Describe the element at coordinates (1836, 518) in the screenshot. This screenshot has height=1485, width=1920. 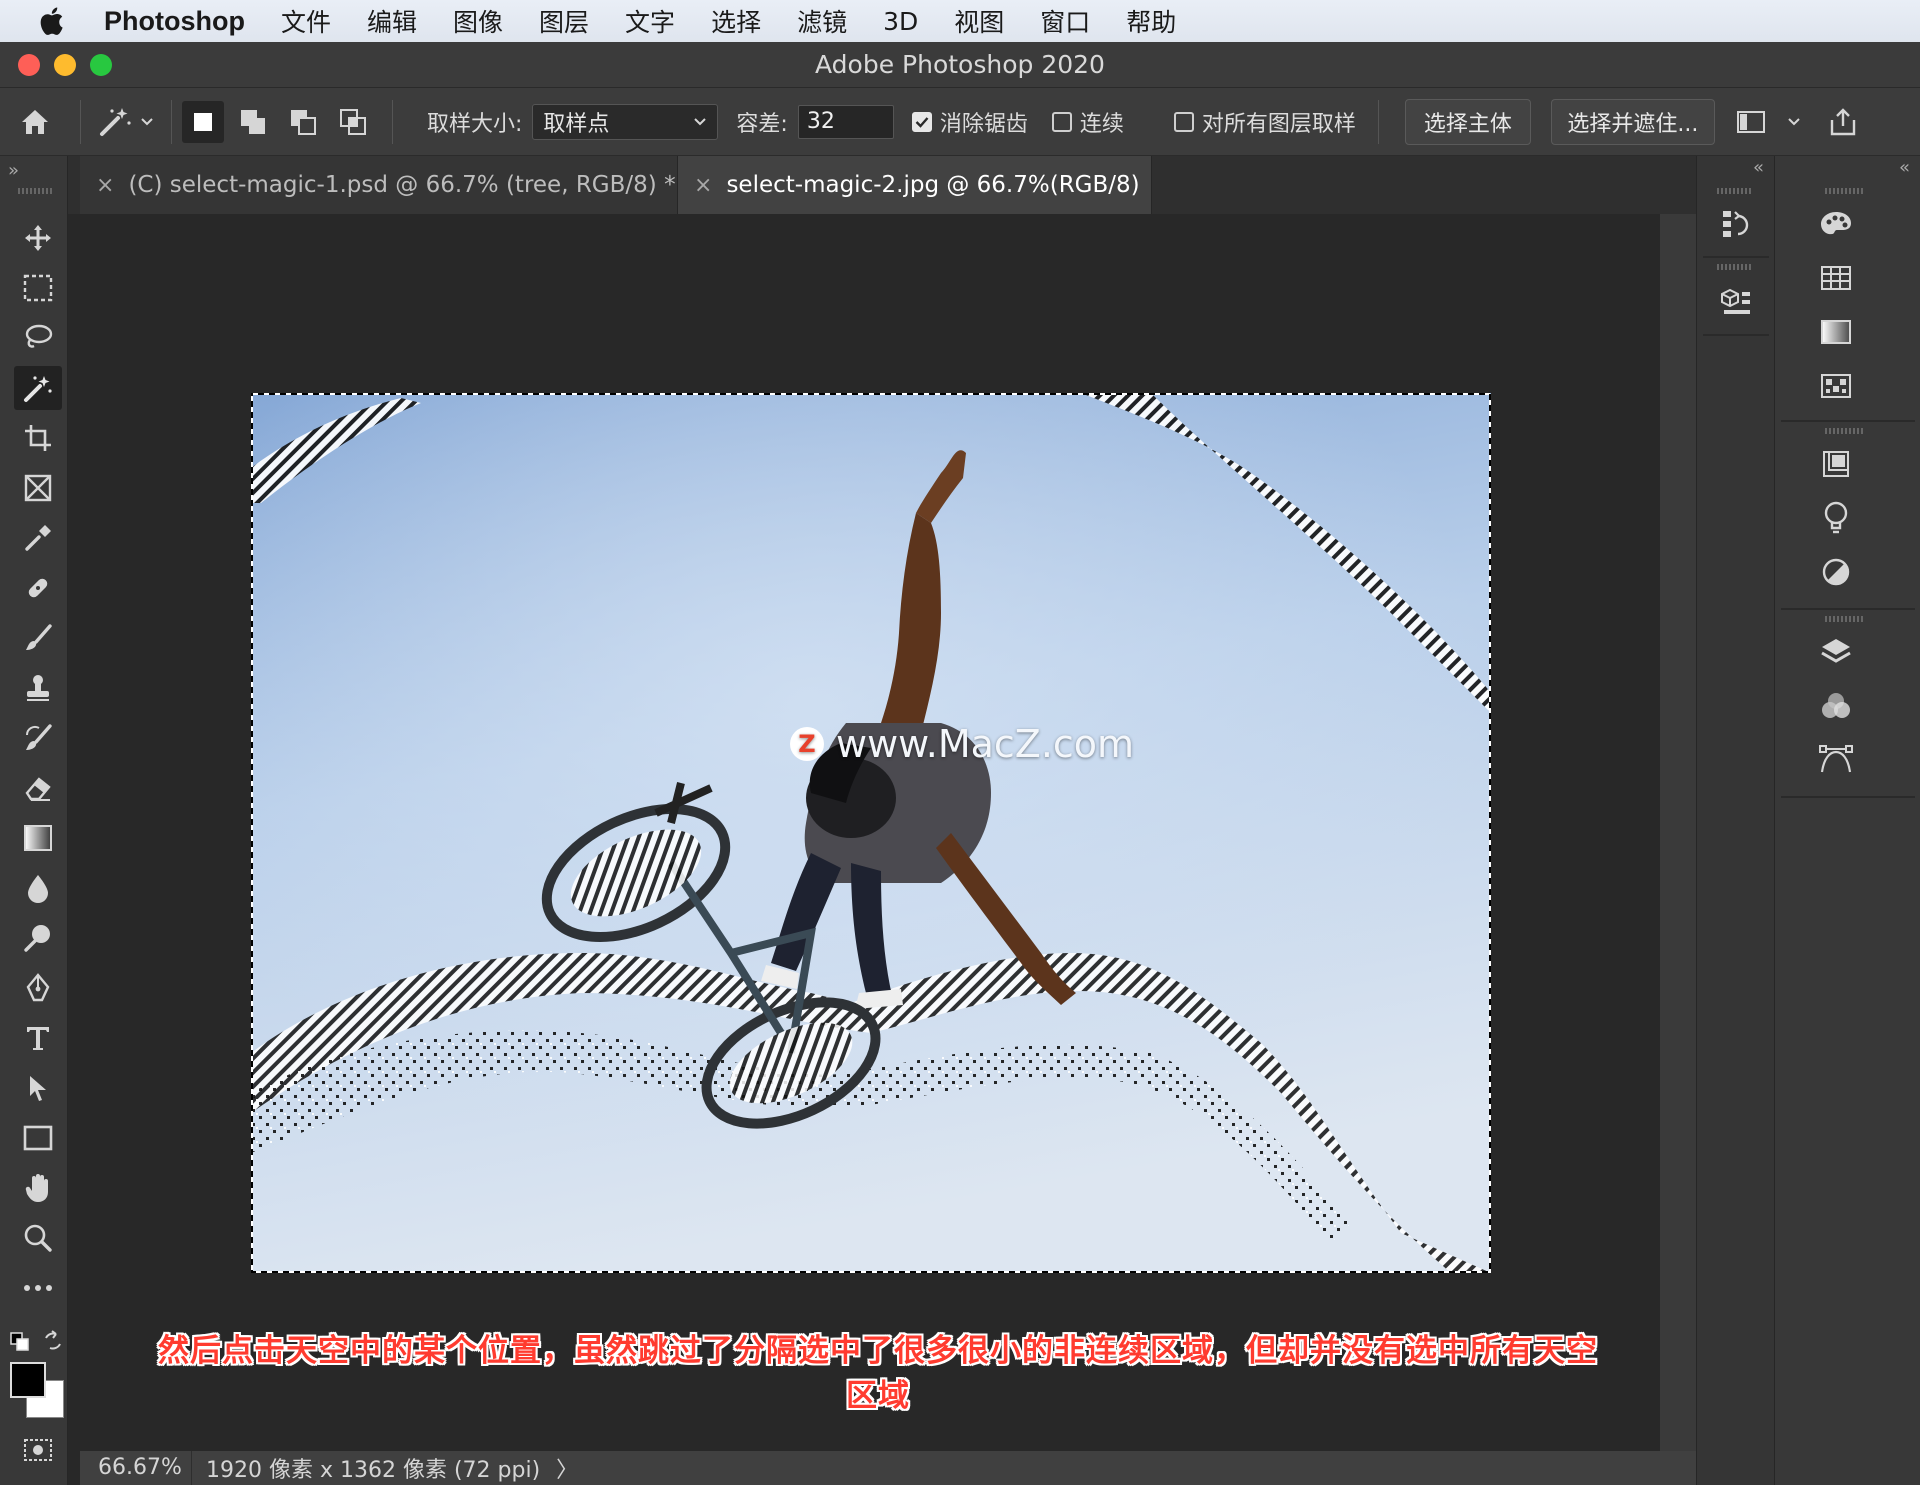
I see `libraries-panel-button` at that location.